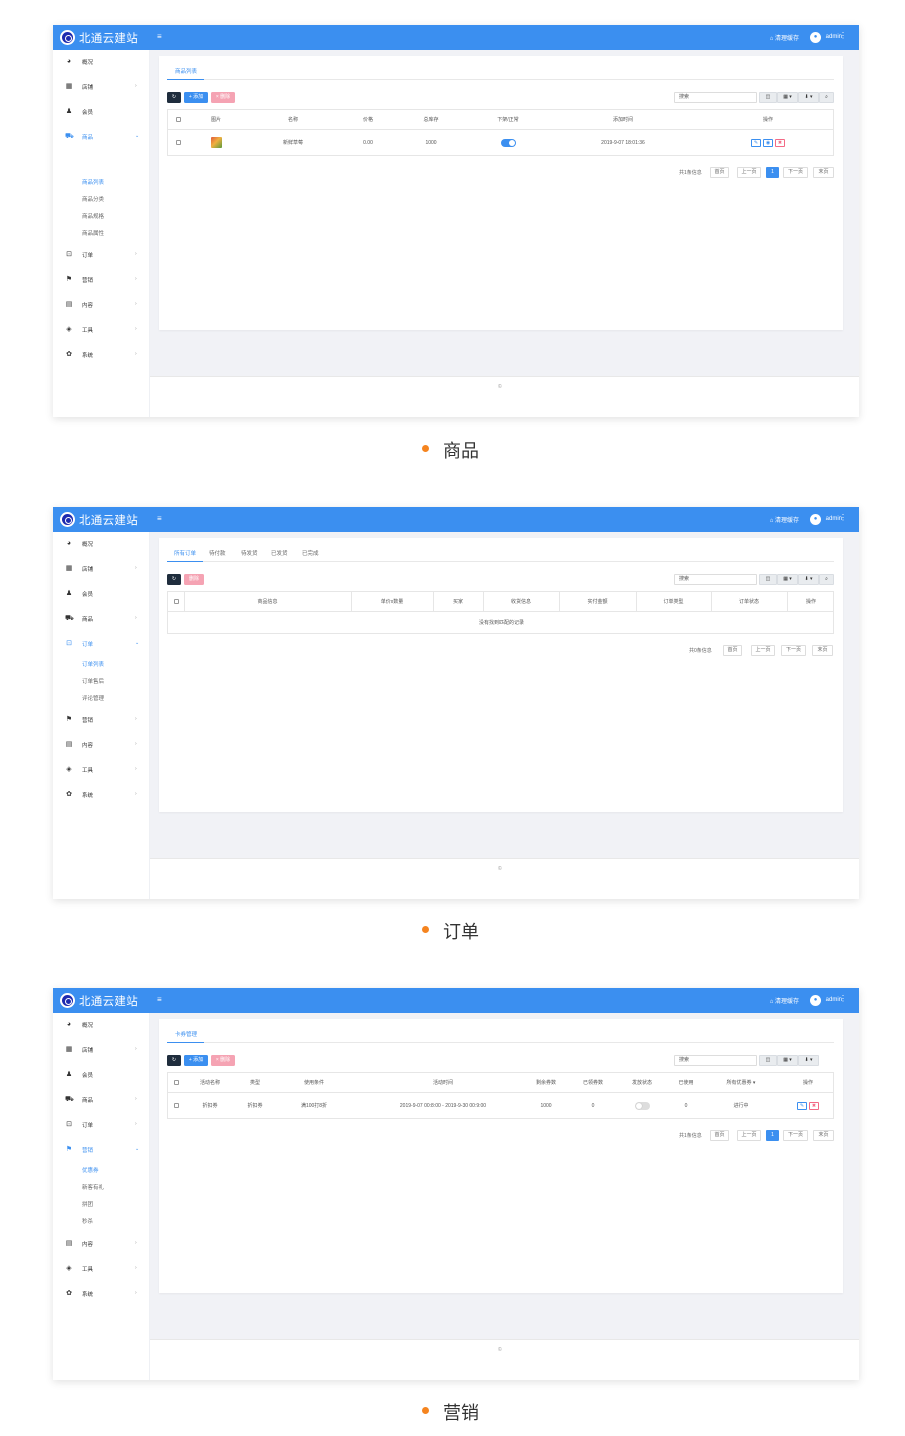 This screenshot has height=1436, width=905. Describe the element at coordinates (93, 182) in the screenshot. I see `sub-item-product-list: 商品列表` at that location.